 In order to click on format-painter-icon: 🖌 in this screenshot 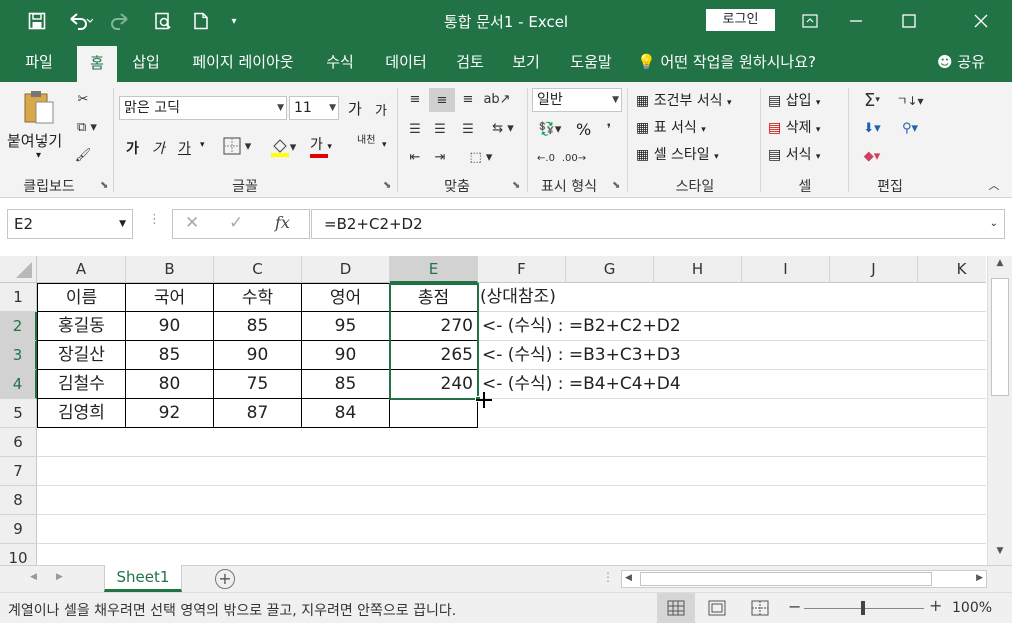, I will do `click(83, 155)`.